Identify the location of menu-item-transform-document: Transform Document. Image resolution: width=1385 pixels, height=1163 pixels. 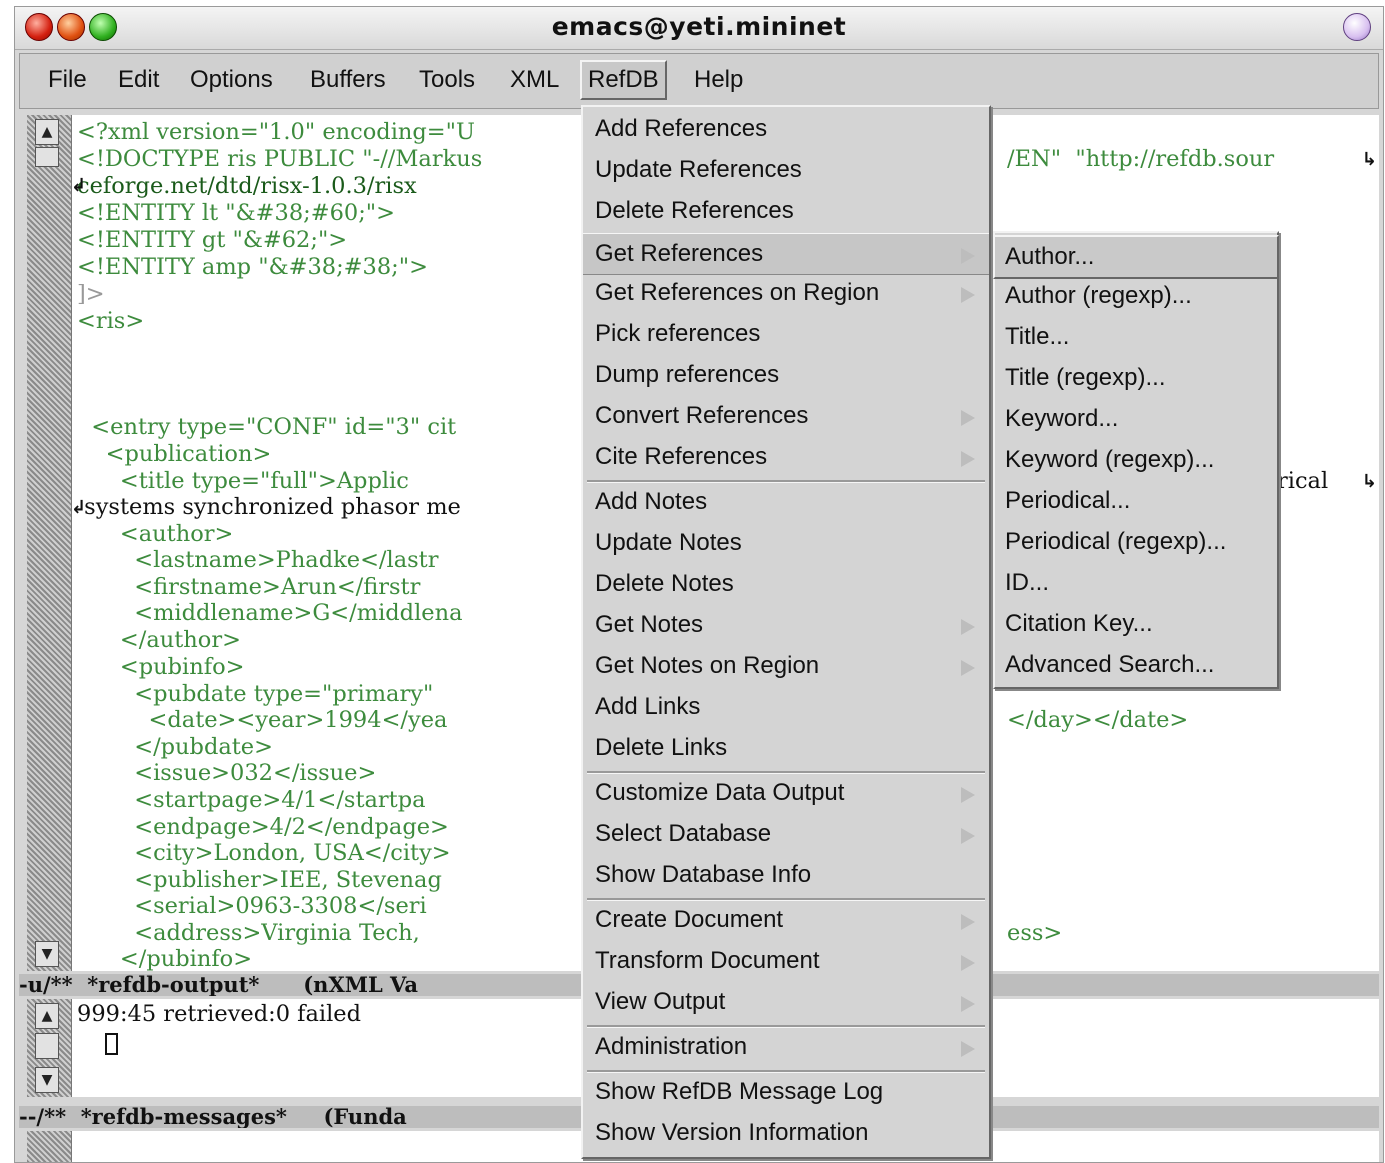
(786, 961).